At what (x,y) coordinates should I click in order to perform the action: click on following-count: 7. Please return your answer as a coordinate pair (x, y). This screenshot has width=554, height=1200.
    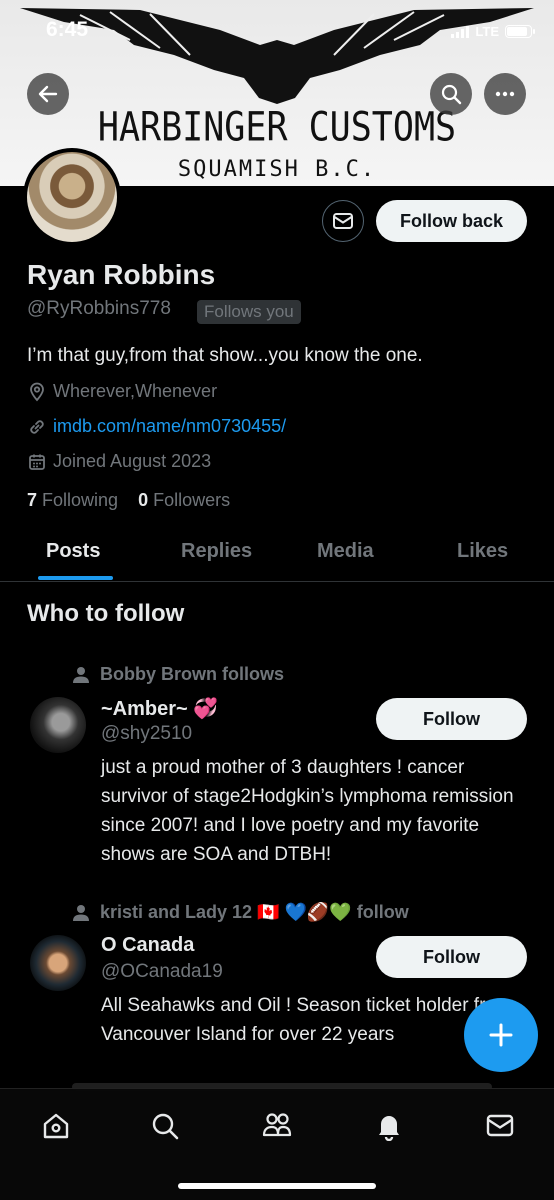
    Looking at the image, I should click on (32, 500).